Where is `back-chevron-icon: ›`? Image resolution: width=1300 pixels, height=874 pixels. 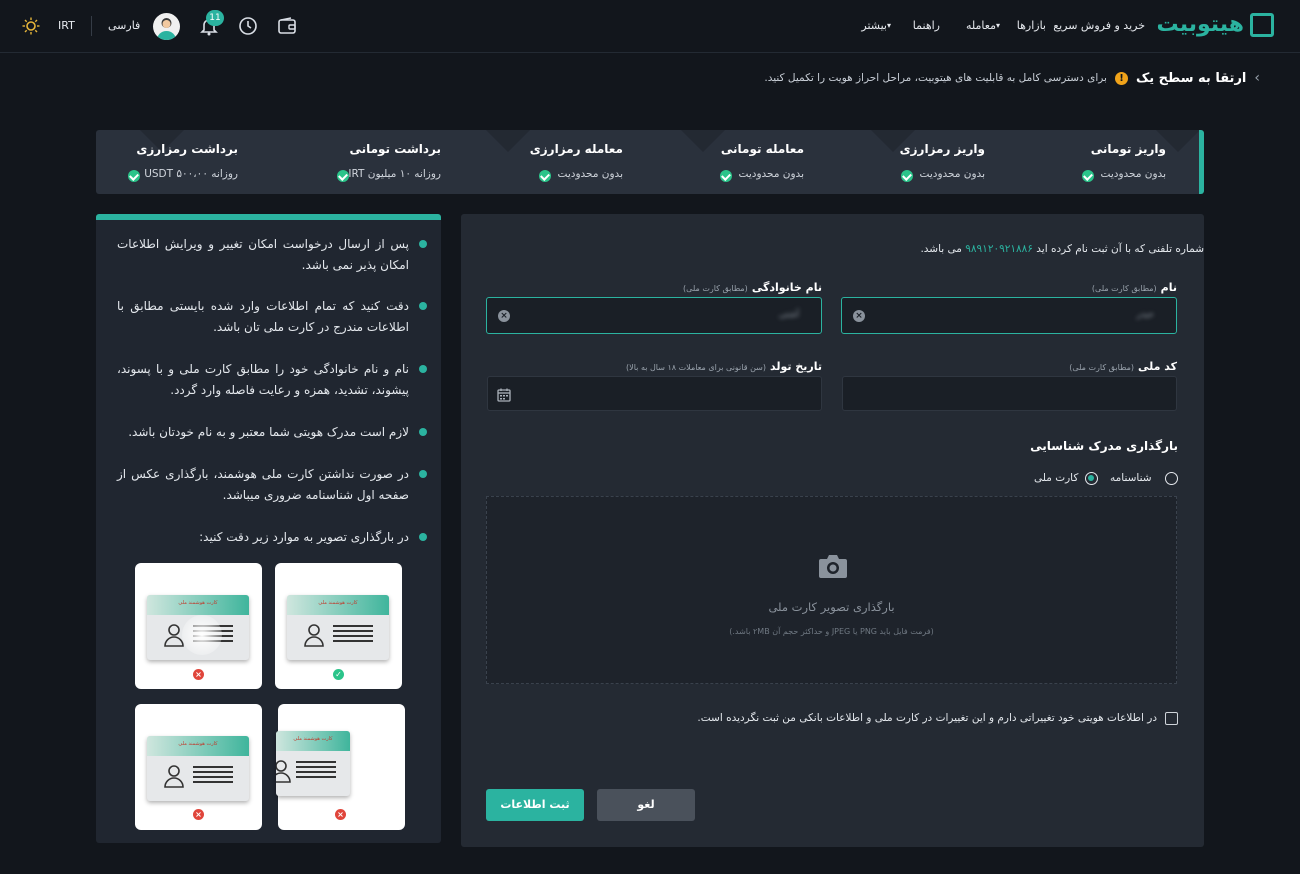
back-chevron-icon: › is located at coordinates (1257, 78).